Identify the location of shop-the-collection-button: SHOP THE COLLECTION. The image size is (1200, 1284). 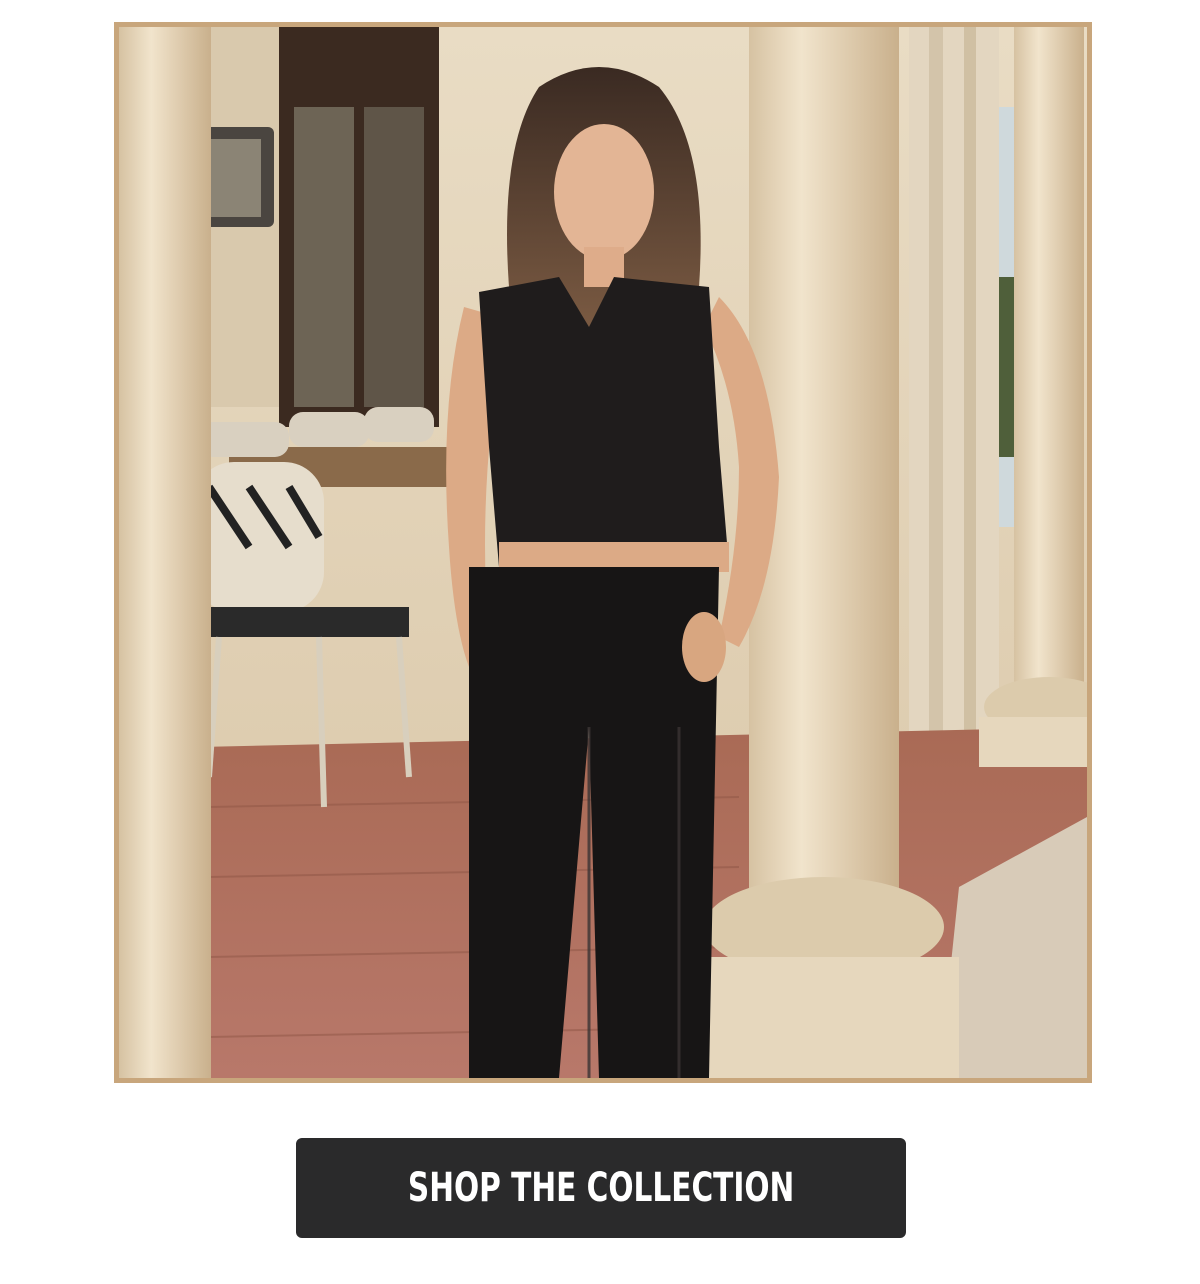
(601, 1188).